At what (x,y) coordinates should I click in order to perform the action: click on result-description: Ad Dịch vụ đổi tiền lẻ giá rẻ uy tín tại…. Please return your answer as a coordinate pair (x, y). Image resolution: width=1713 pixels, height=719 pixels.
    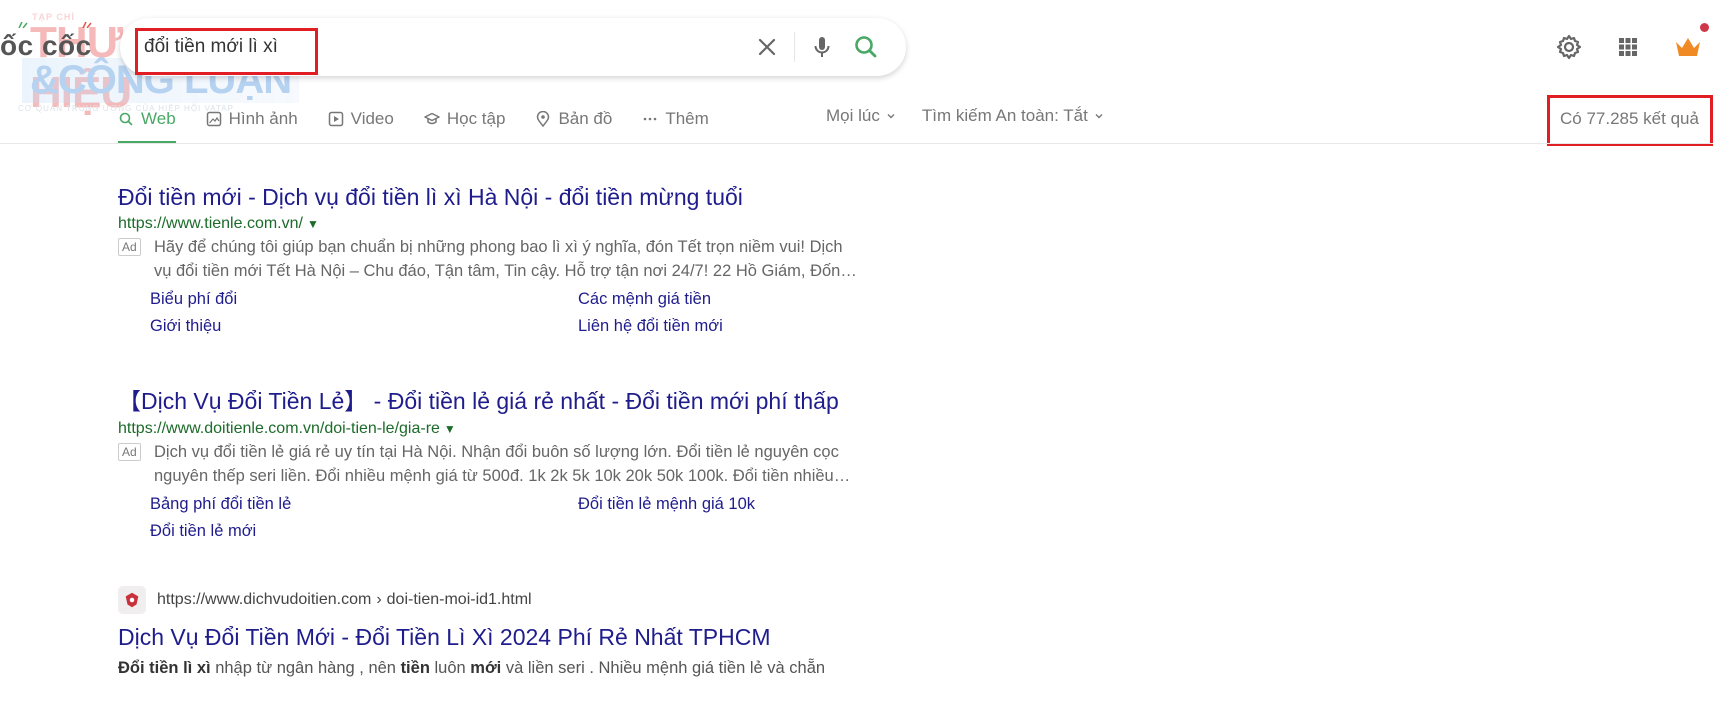
    Looking at the image, I should click on (518, 464).